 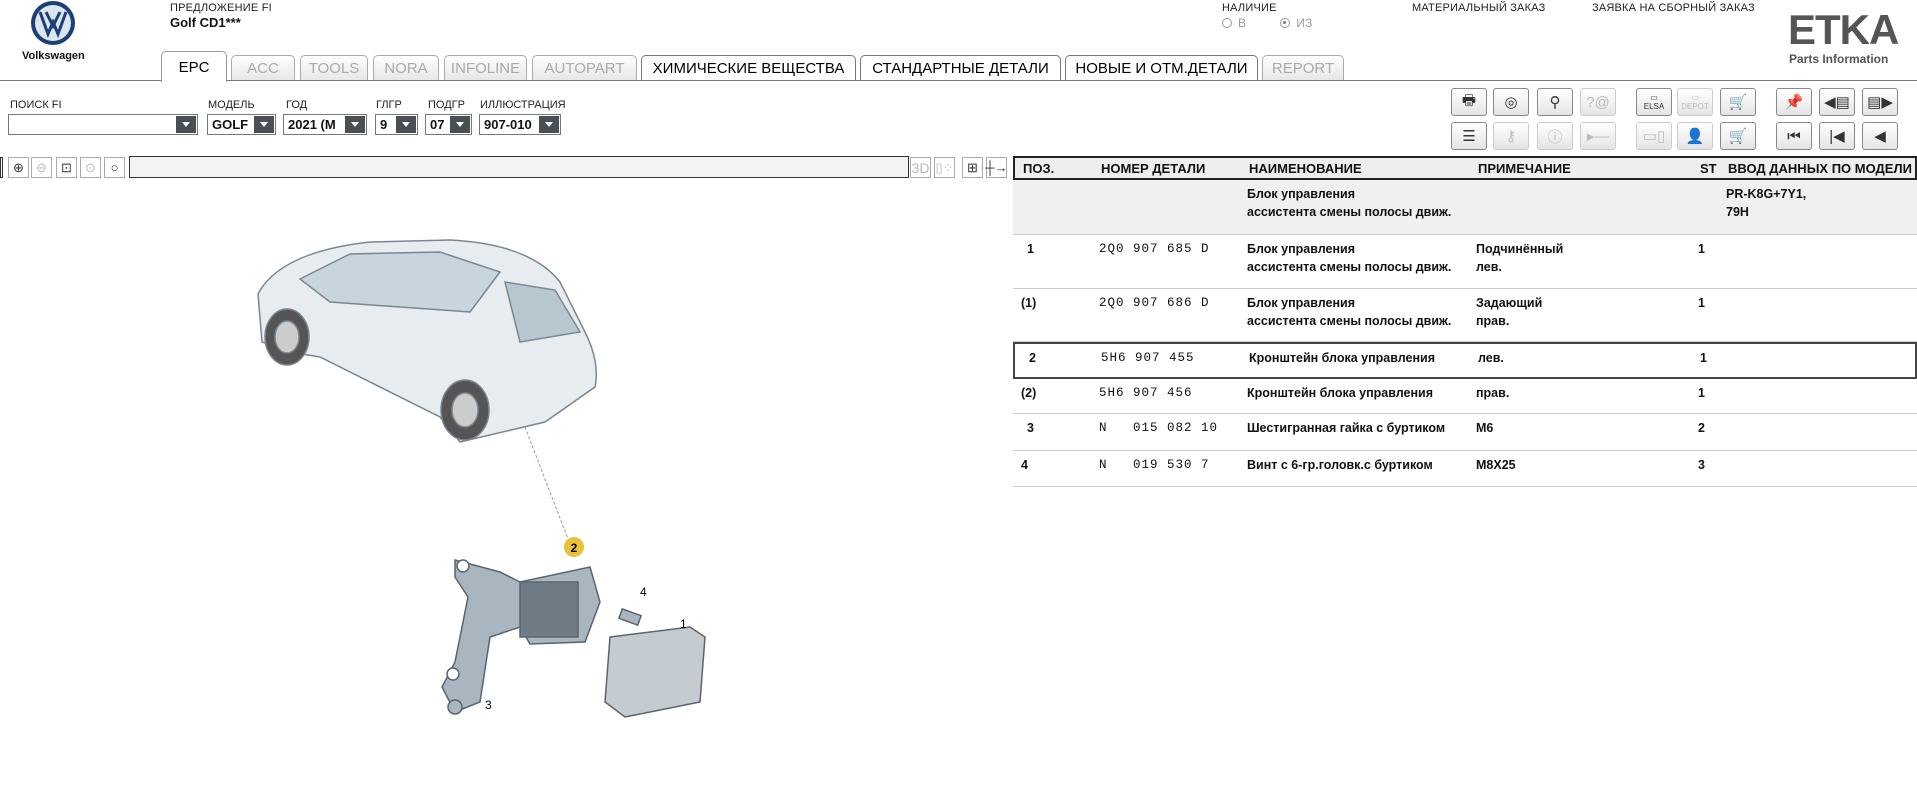 I want to click on header-pos: ПОЗ., so click(x=1038, y=168).